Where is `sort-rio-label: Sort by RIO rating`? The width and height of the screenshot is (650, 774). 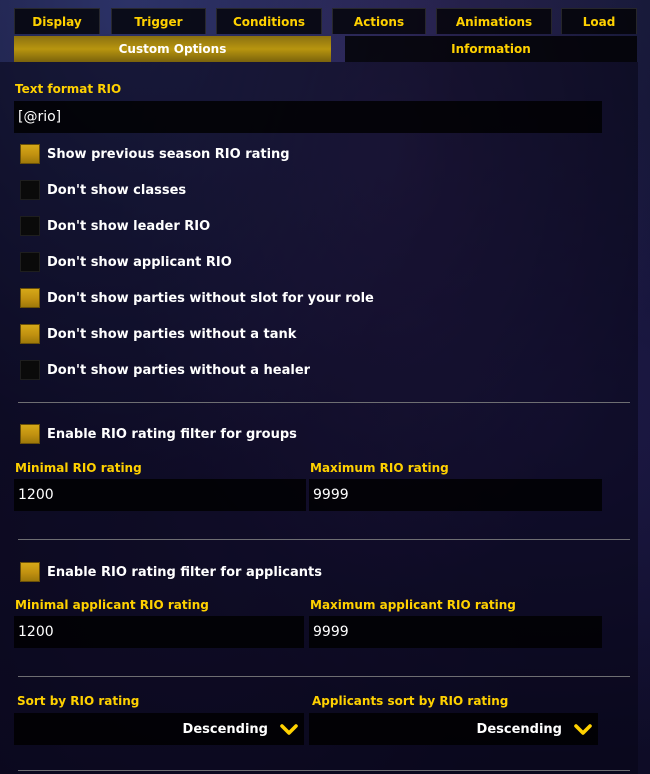 sort-rio-label: Sort by RIO rating is located at coordinates (78, 701).